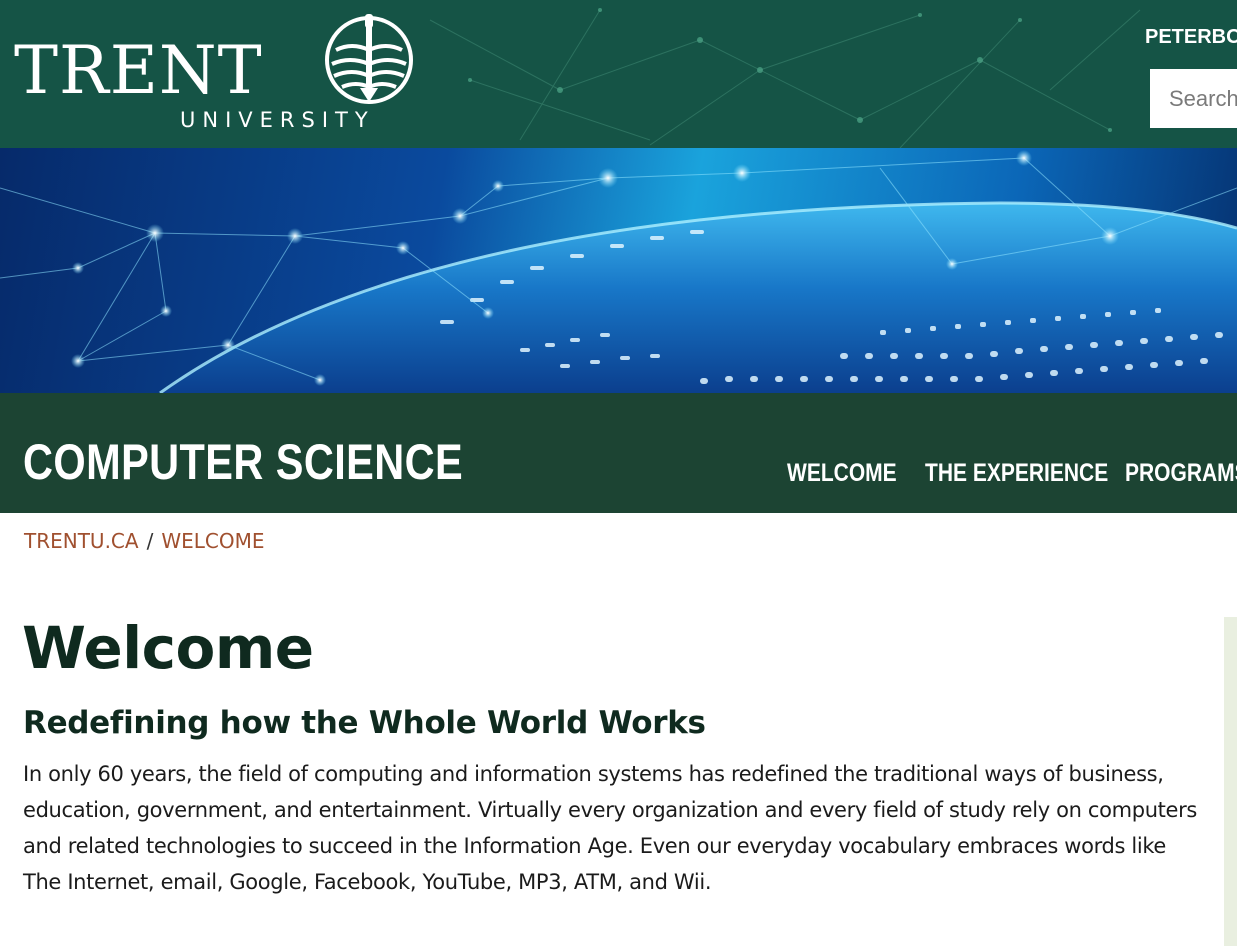 Image resolution: width=1237 pixels, height=946 pixels. What do you see at coordinates (144, 541) in the screenshot?
I see `breadcrumb: TRENTU.CA / WELCOME` at bounding box center [144, 541].